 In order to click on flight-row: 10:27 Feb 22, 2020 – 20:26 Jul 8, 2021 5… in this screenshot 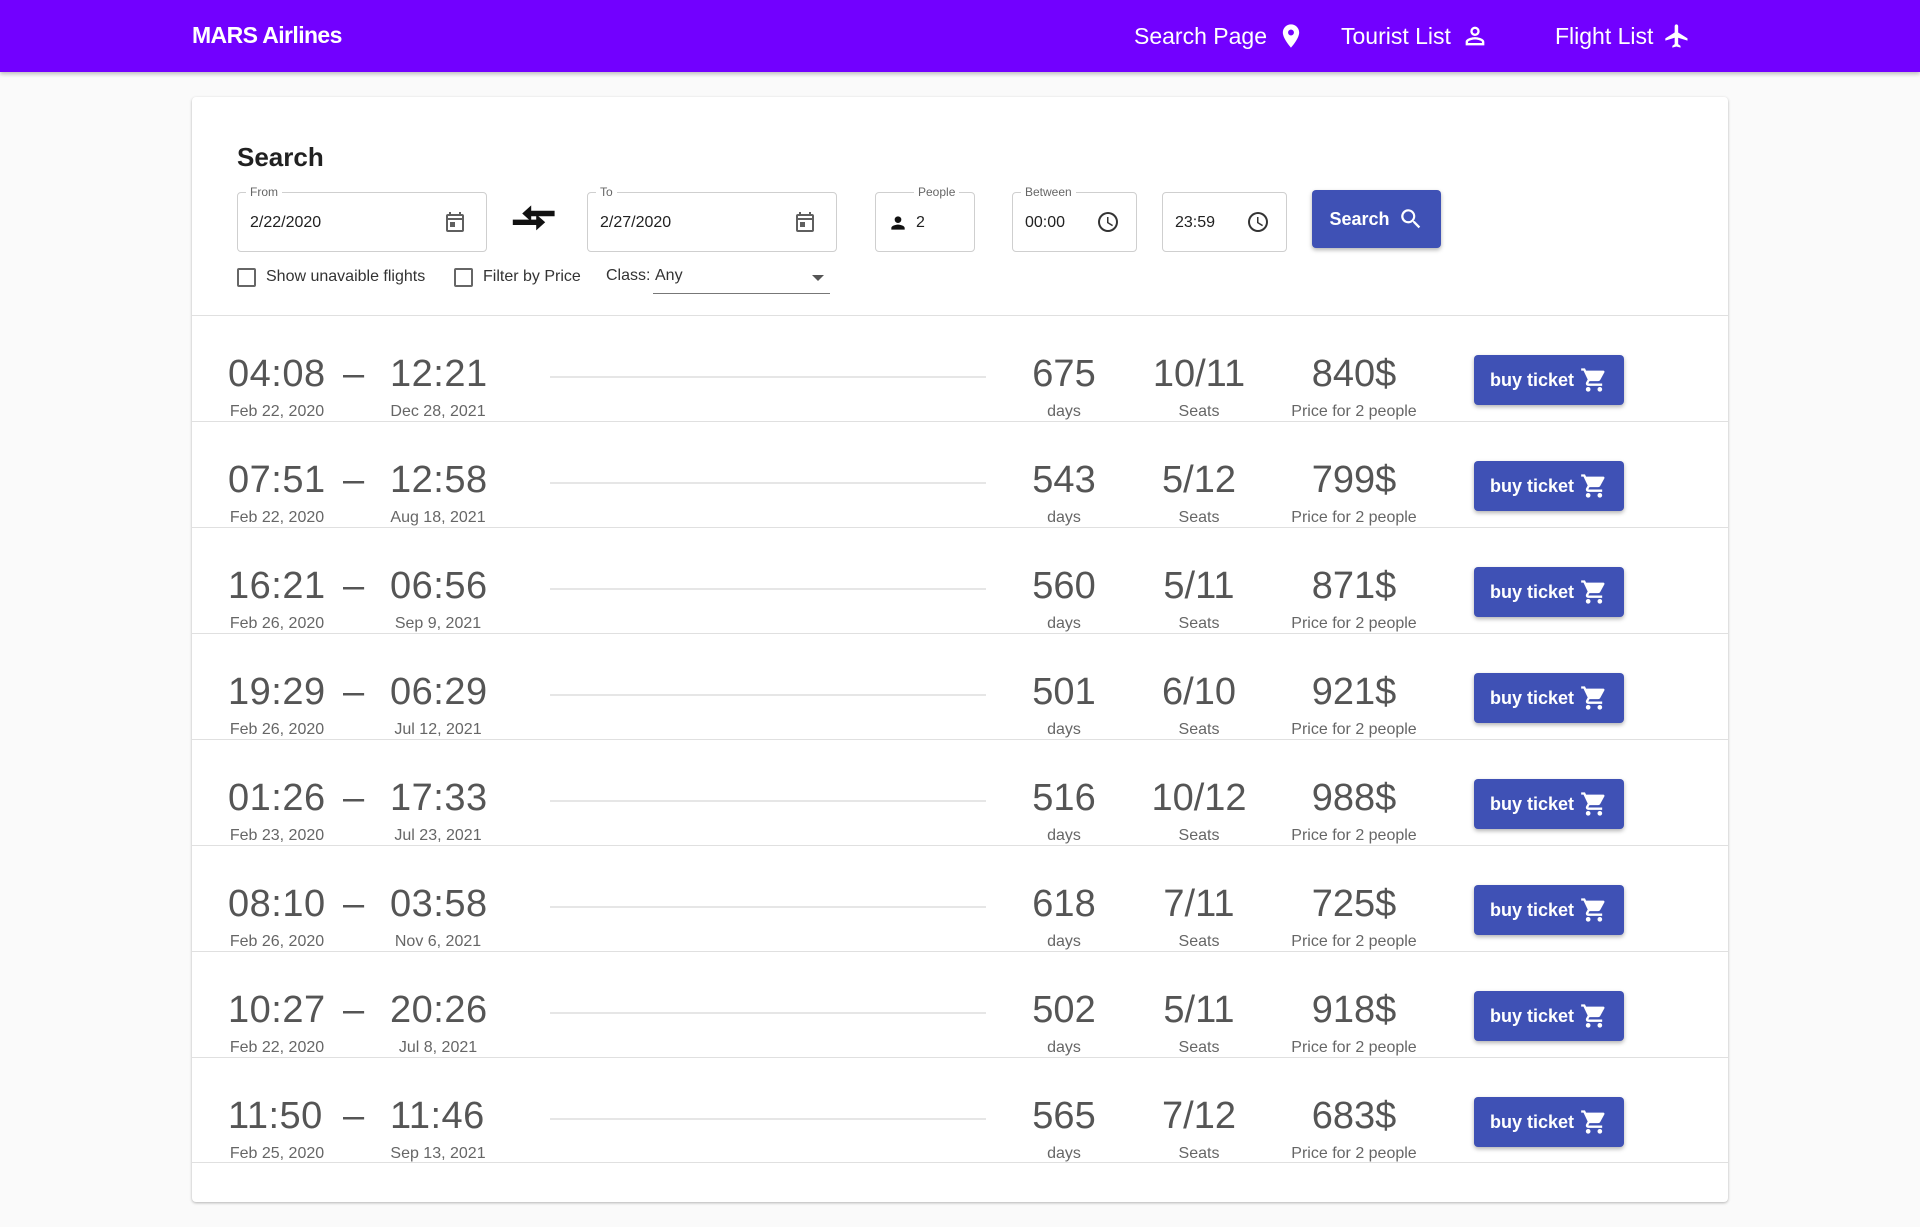, I will do `click(960, 1004)`.